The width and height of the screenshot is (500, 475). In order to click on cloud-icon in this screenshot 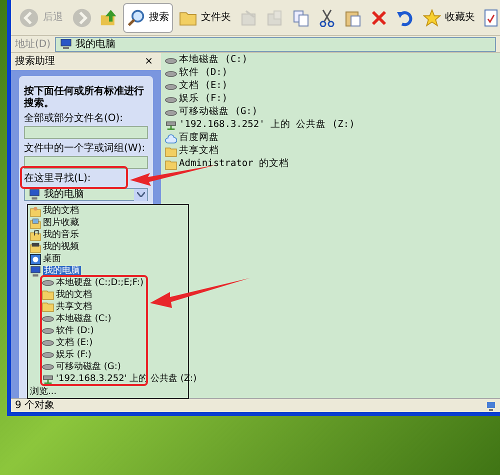, I will do `click(171, 139)`.